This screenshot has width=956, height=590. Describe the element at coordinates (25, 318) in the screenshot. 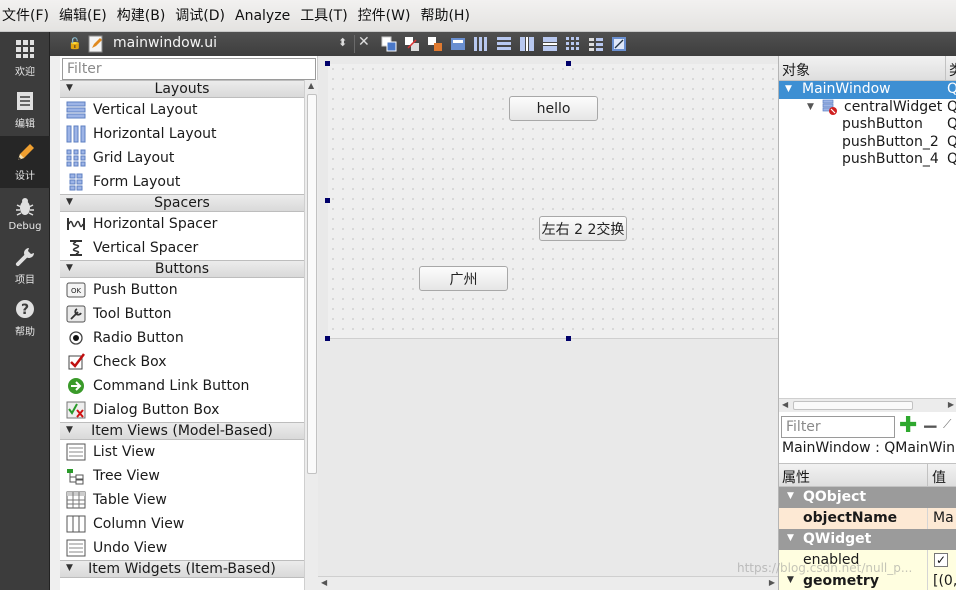

I see `mode-help: ? 帮助` at that location.